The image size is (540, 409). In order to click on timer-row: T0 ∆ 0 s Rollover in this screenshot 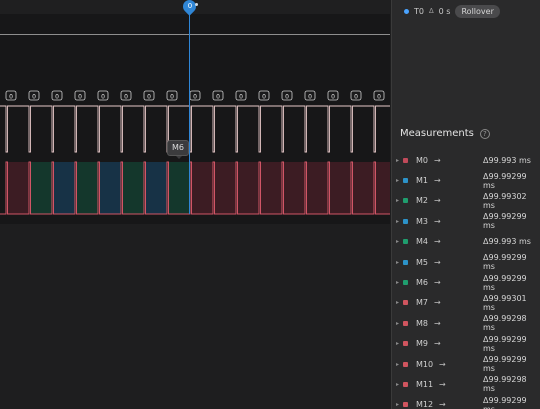, I will do `click(452, 11)`.